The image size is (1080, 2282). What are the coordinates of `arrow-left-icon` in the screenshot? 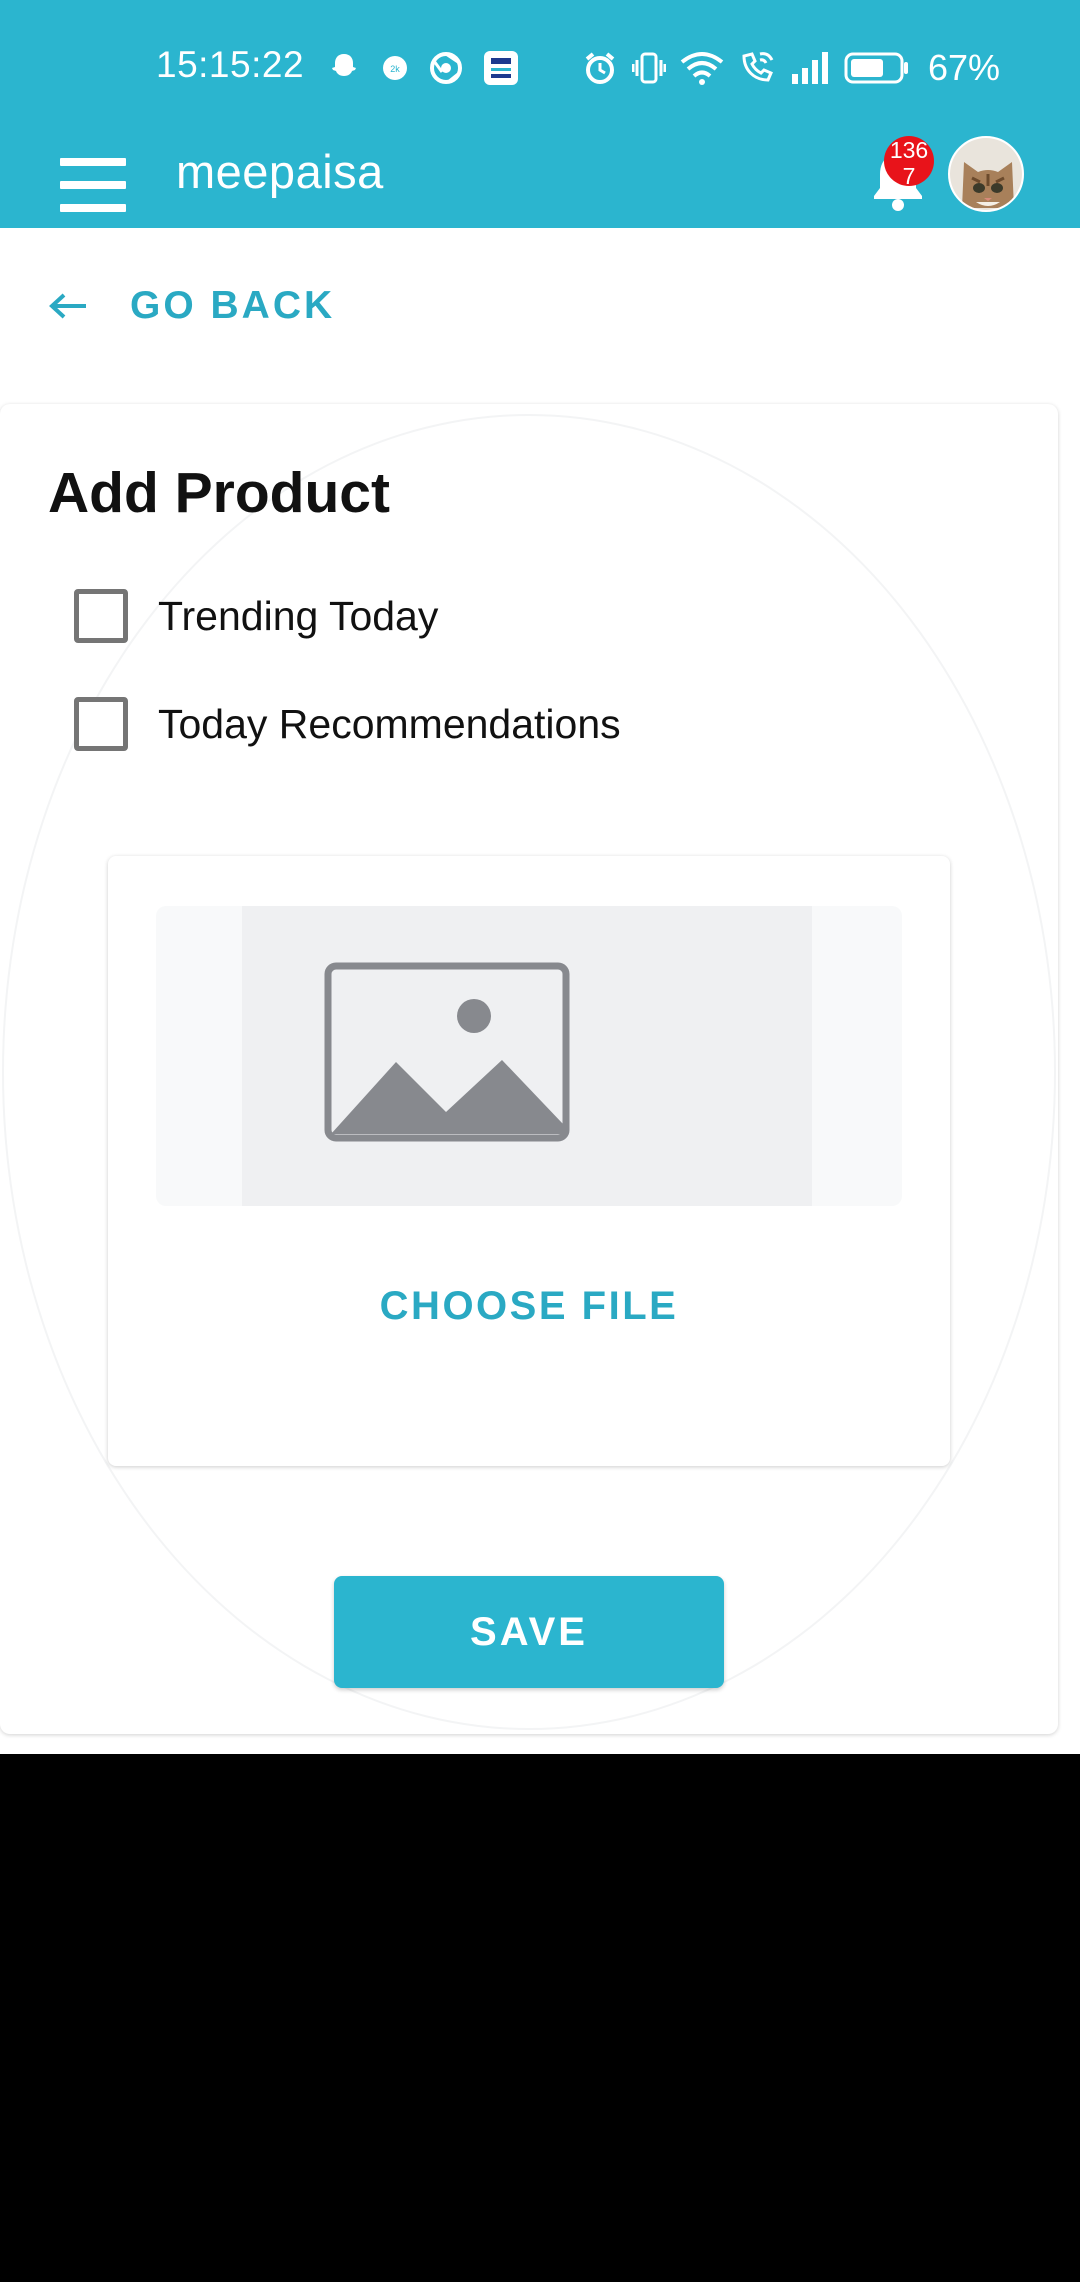 It's located at (67, 306).